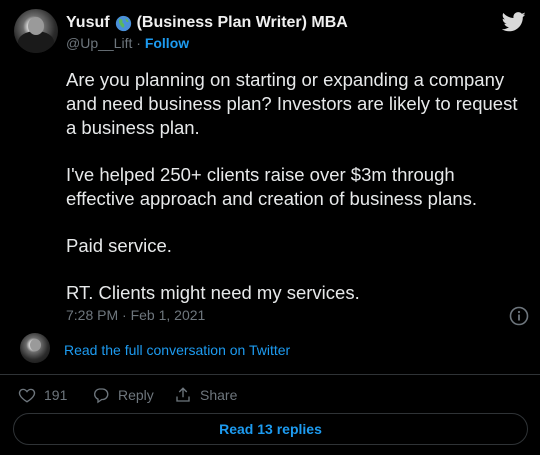 Image resolution: width=540 pixels, height=455 pixels. Describe the element at coordinates (27, 395) in the screenshot. I see `heart-icon` at that location.